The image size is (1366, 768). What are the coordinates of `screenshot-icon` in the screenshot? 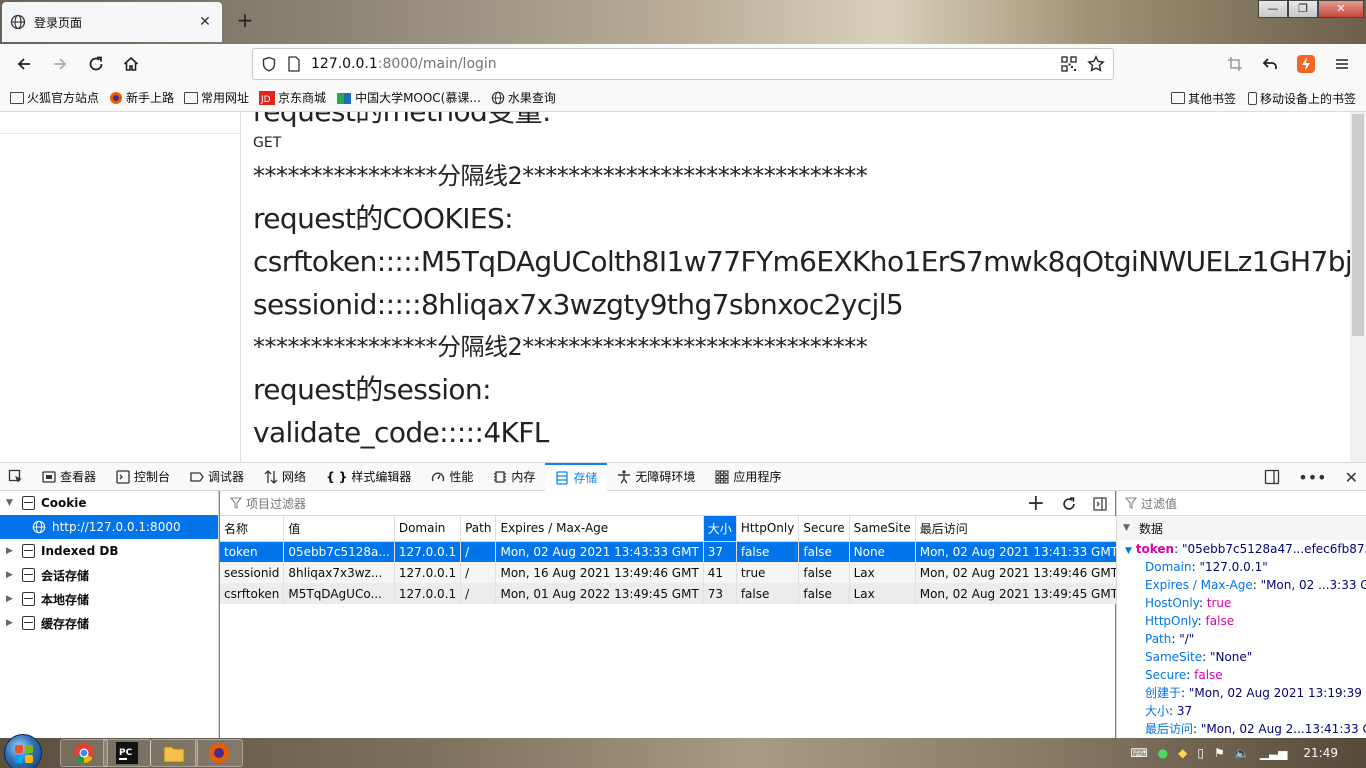 It's located at (1235, 64).